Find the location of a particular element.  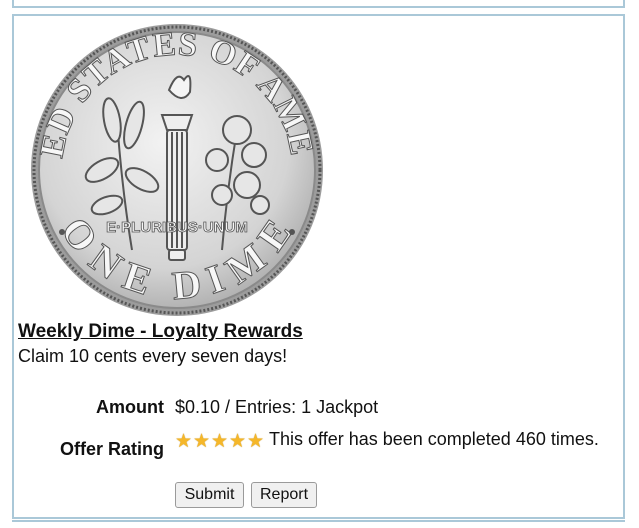

previous-offer-panel is located at coordinates (318, 4).